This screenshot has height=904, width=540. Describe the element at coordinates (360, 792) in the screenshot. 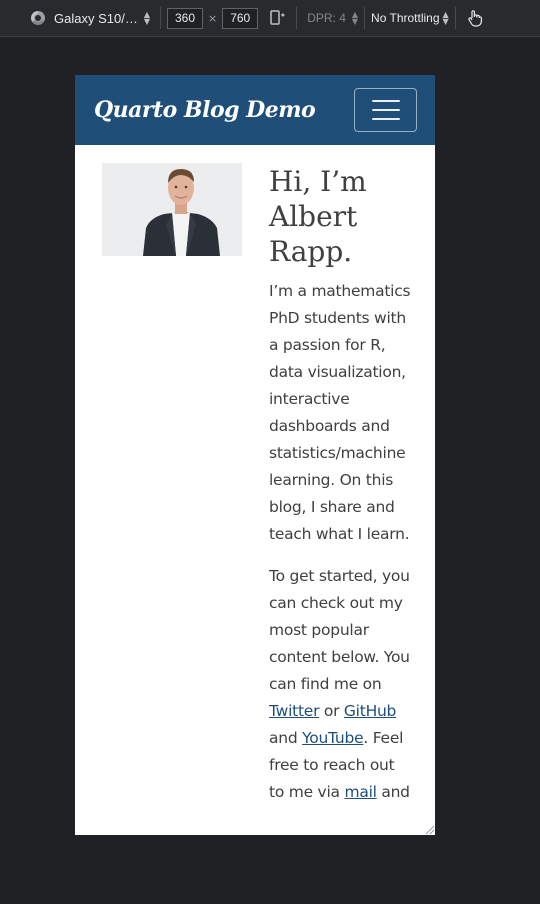

I see `mail-link: mail` at that location.